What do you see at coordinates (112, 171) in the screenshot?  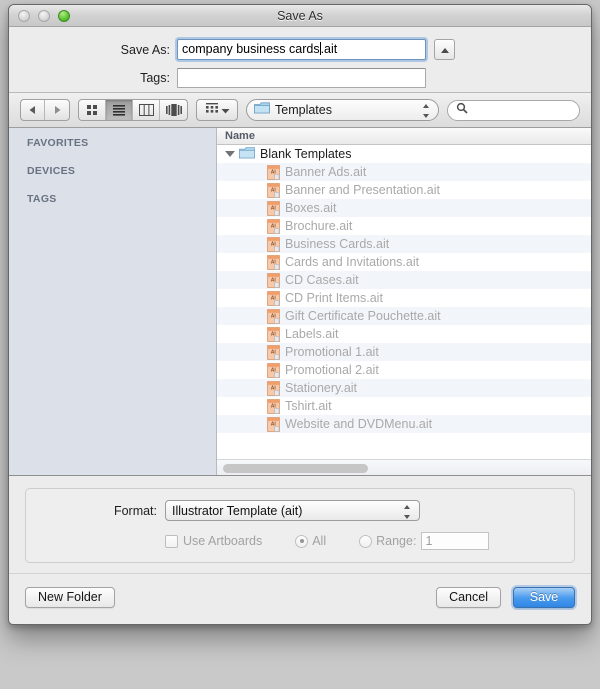 I see `sidebar-section-devices: DEVICES` at bounding box center [112, 171].